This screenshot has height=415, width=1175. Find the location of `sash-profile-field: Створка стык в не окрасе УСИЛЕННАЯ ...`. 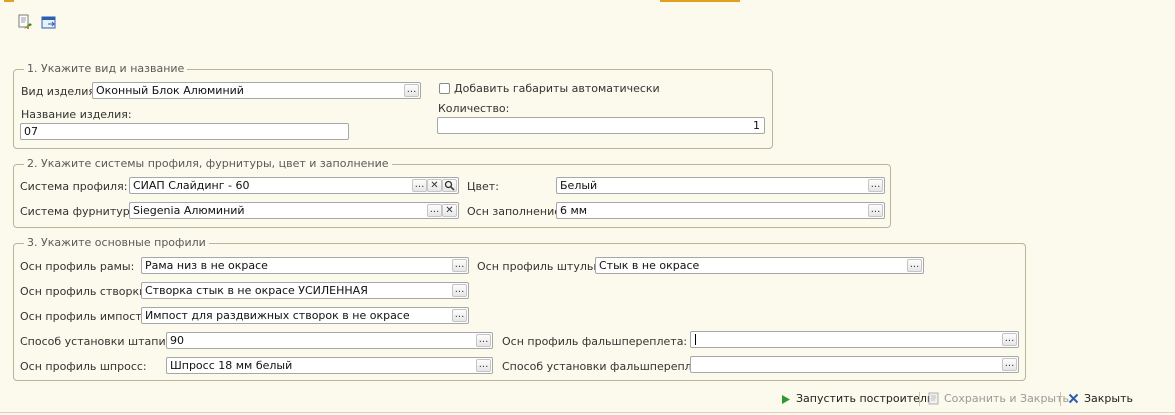

sash-profile-field: Створка стык в не окрасе УСИЛЕННАЯ ... is located at coordinates (305, 290).